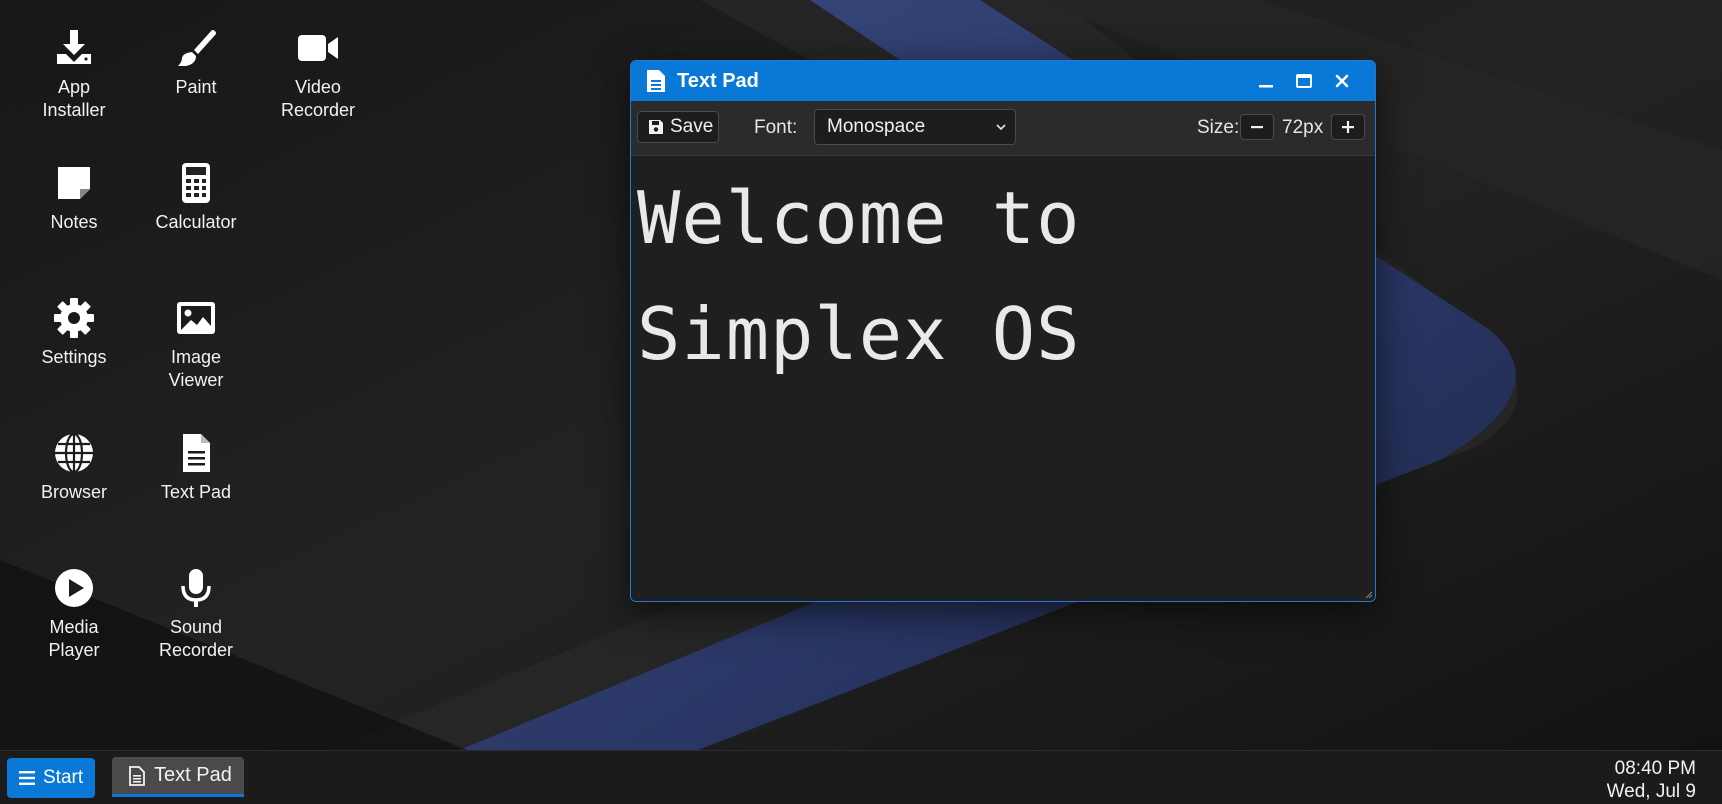 This screenshot has width=1722, height=804. Describe the element at coordinates (1003, 81) in the screenshot. I see `window-titlebar: Text Pad` at that location.